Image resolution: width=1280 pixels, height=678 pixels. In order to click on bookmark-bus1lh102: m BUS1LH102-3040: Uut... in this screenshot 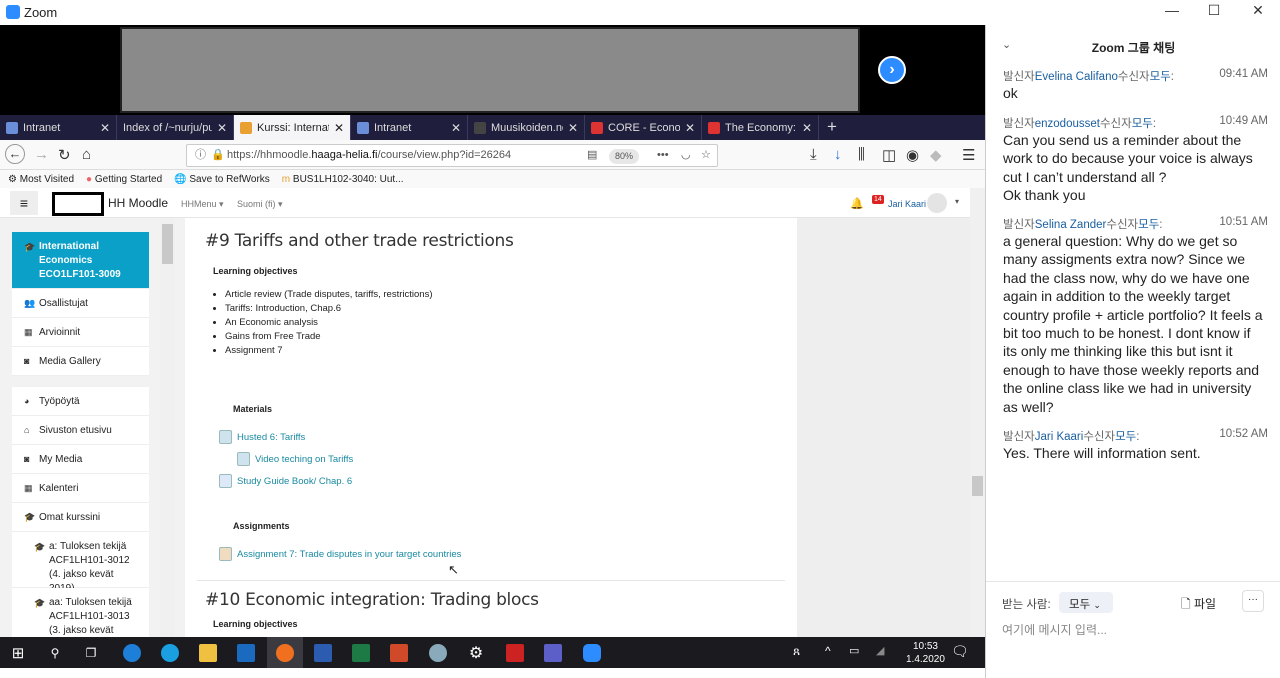, I will do `click(343, 179)`.